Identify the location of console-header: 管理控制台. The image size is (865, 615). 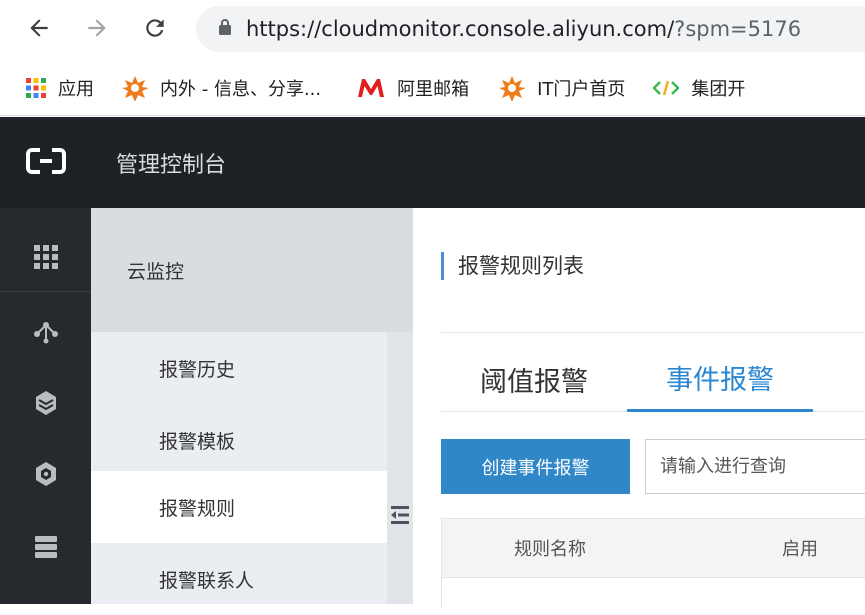
(432, 162).